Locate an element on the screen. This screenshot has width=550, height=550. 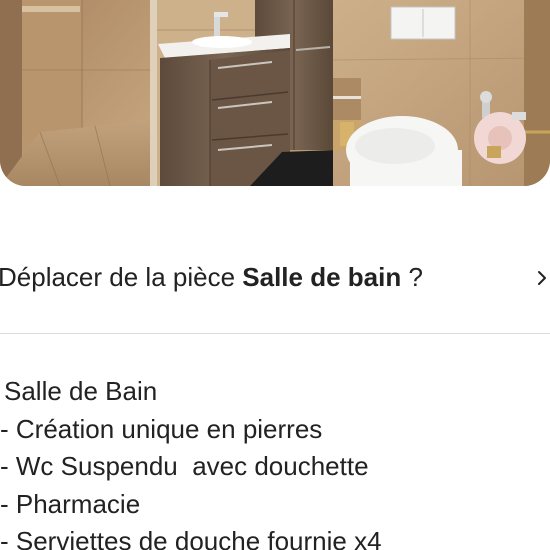
room-name: Salle de bain is located at coordinates (322, 277).